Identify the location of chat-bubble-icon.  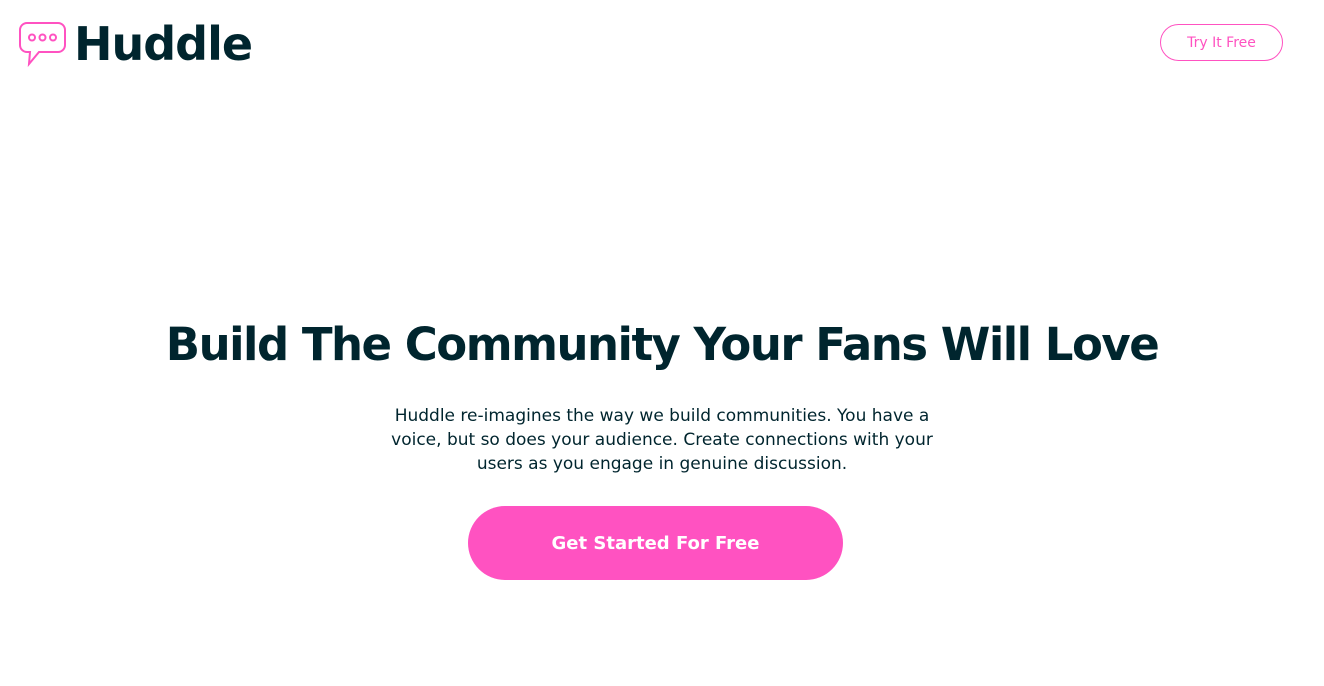
(42, 44).